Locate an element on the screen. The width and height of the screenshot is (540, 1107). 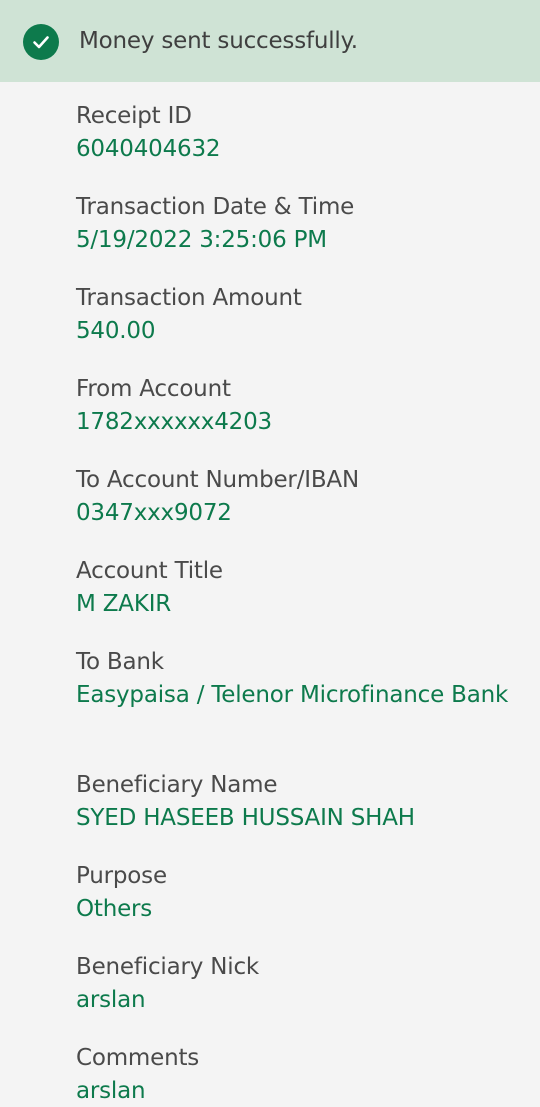
from-account-value: 1782xxxxxx4203 is located at coordinates (174, 422).